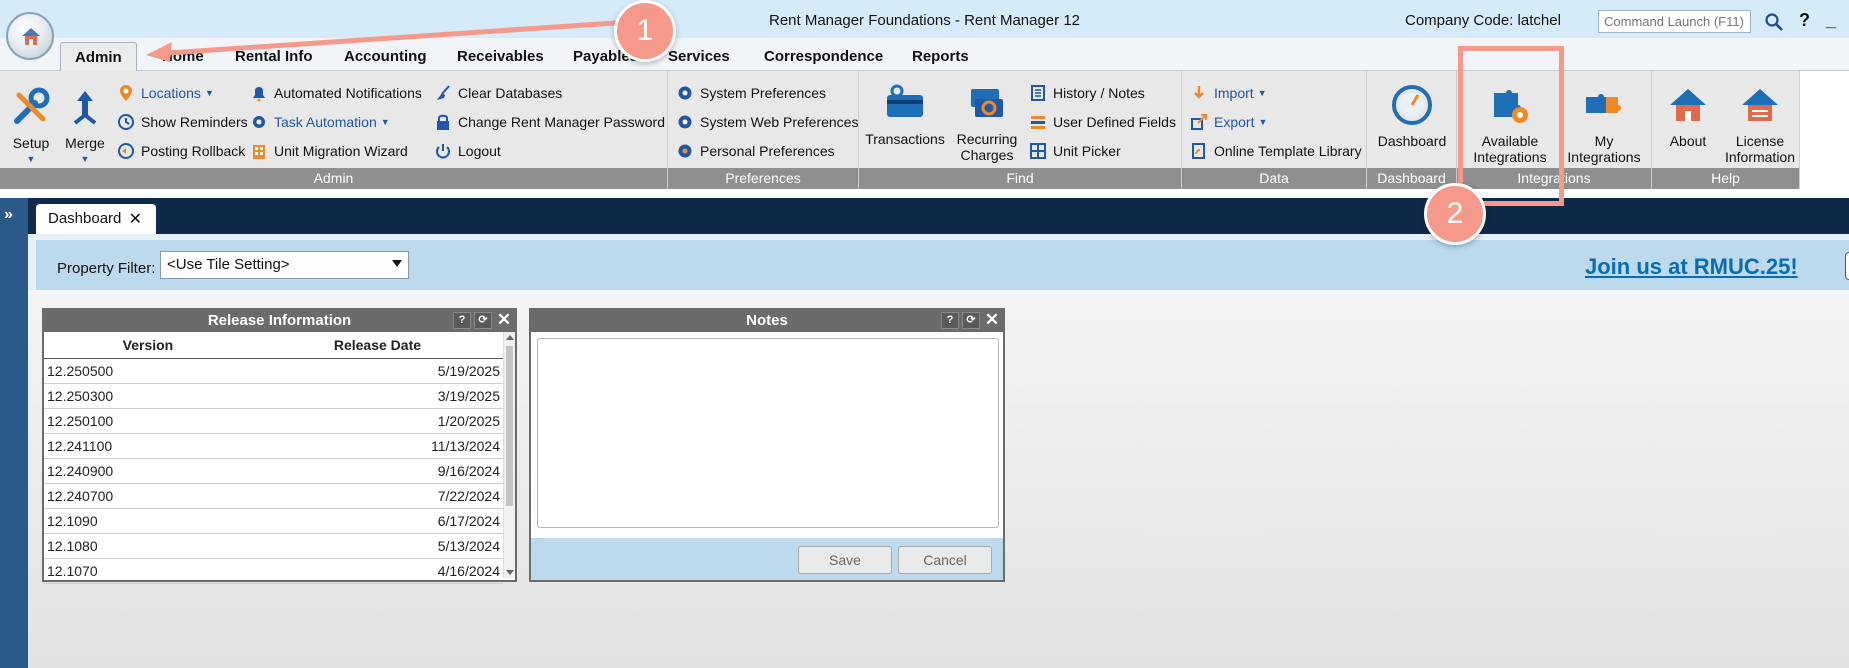  Describe the element at coordinates (905, 114) in the screenshot. I see `transactions-button: Transactions` at that location.